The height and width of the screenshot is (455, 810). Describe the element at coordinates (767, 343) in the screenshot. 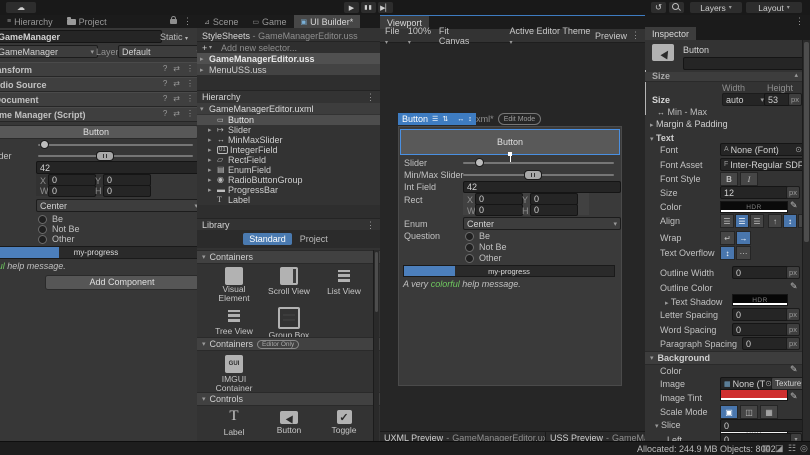

I see `paragraph-spacing-field: 0` at that location.